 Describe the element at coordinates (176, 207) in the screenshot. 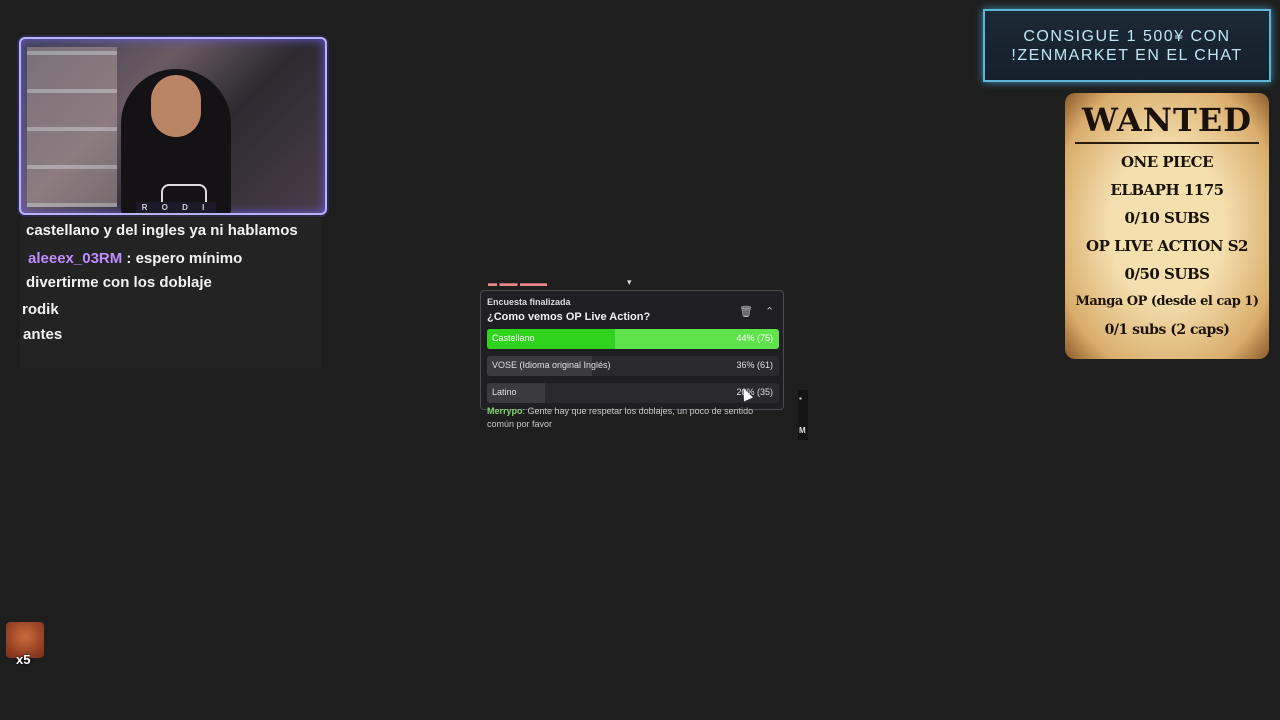

I see `webcam-brand-label: R O D I K` at that location.